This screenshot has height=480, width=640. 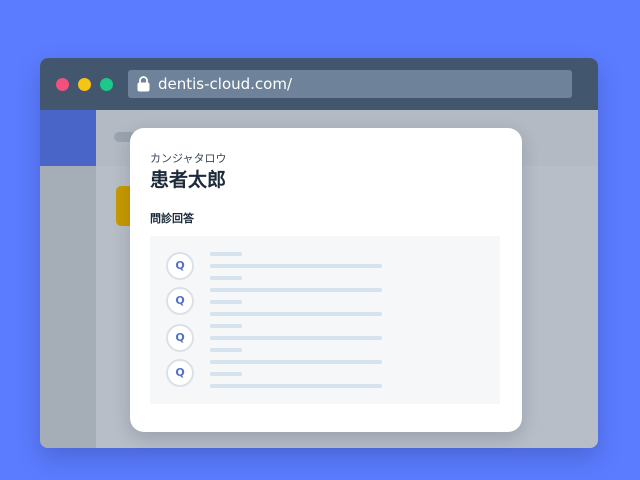 I want to click on app-logo-area, so click(x=68, y=138).